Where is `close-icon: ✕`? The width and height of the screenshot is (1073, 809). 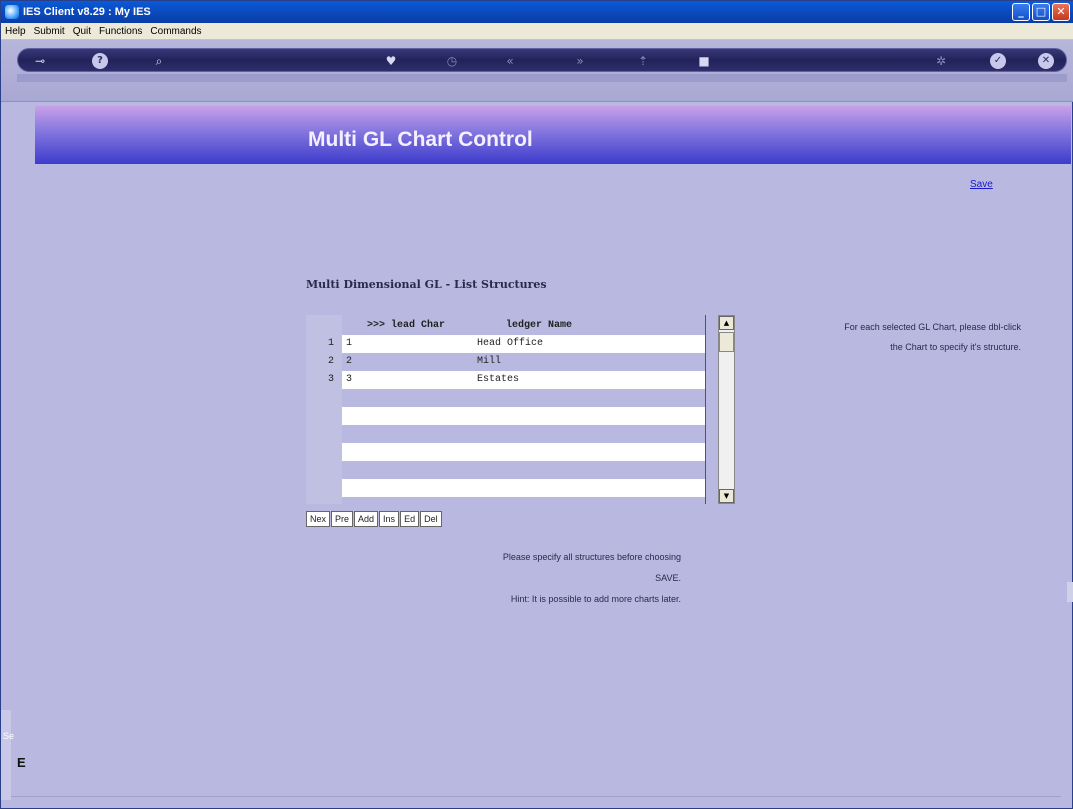 close-icon: ✕ is located at coordinates (1046, 61).